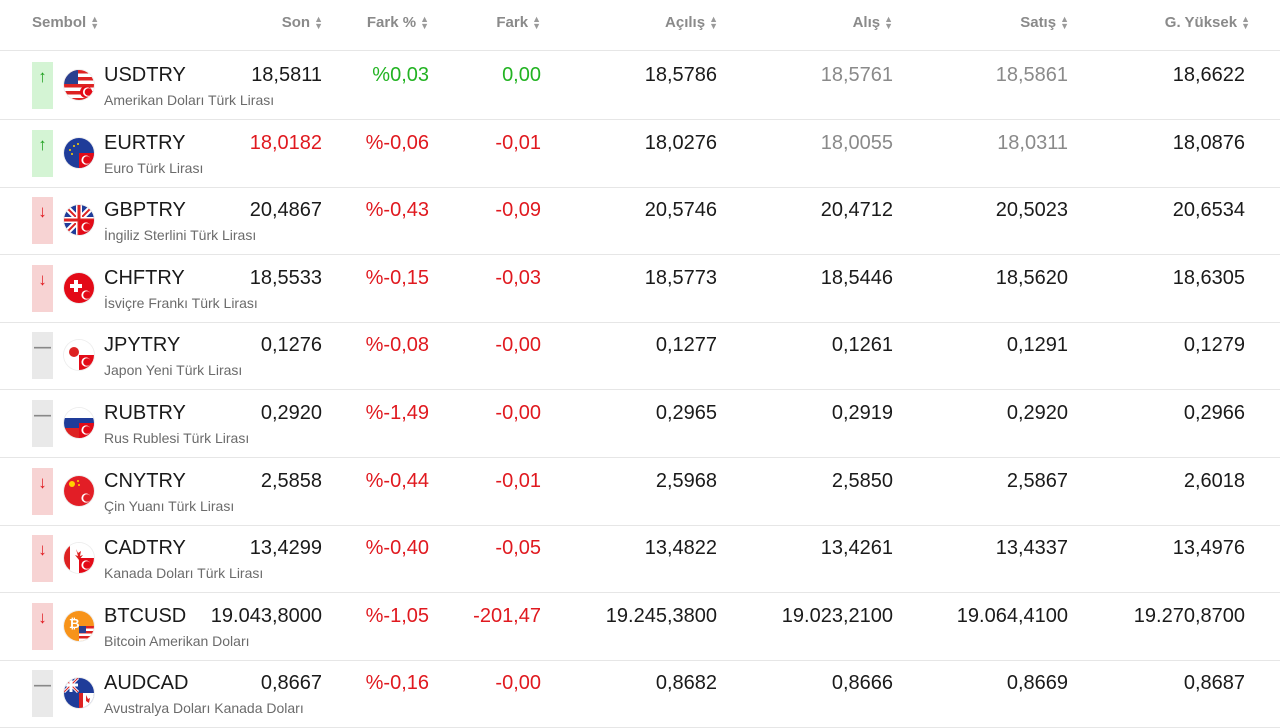  I want to click on symbol-name: Bitcoin Amerikan Doları, so click(177, 640).